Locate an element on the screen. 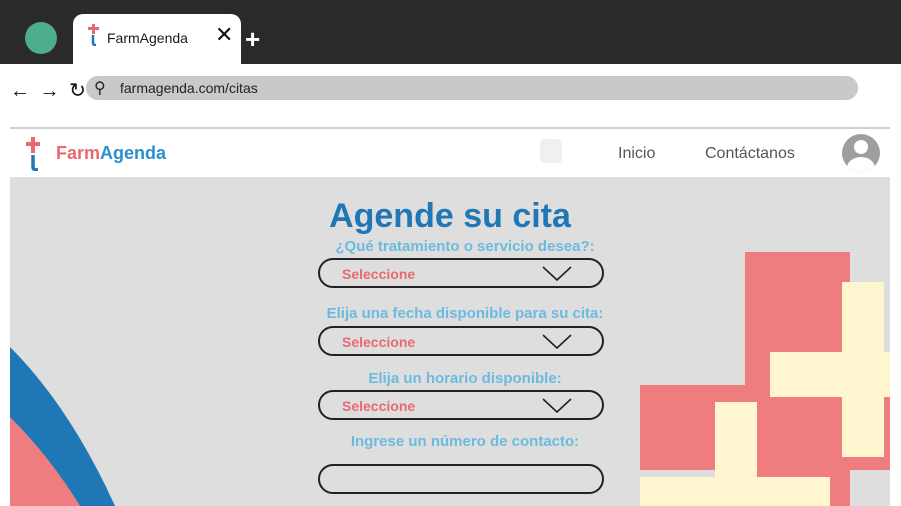 The image size is (901, 506). brand-name-farm: Farm is located at coordinates (78, 153).